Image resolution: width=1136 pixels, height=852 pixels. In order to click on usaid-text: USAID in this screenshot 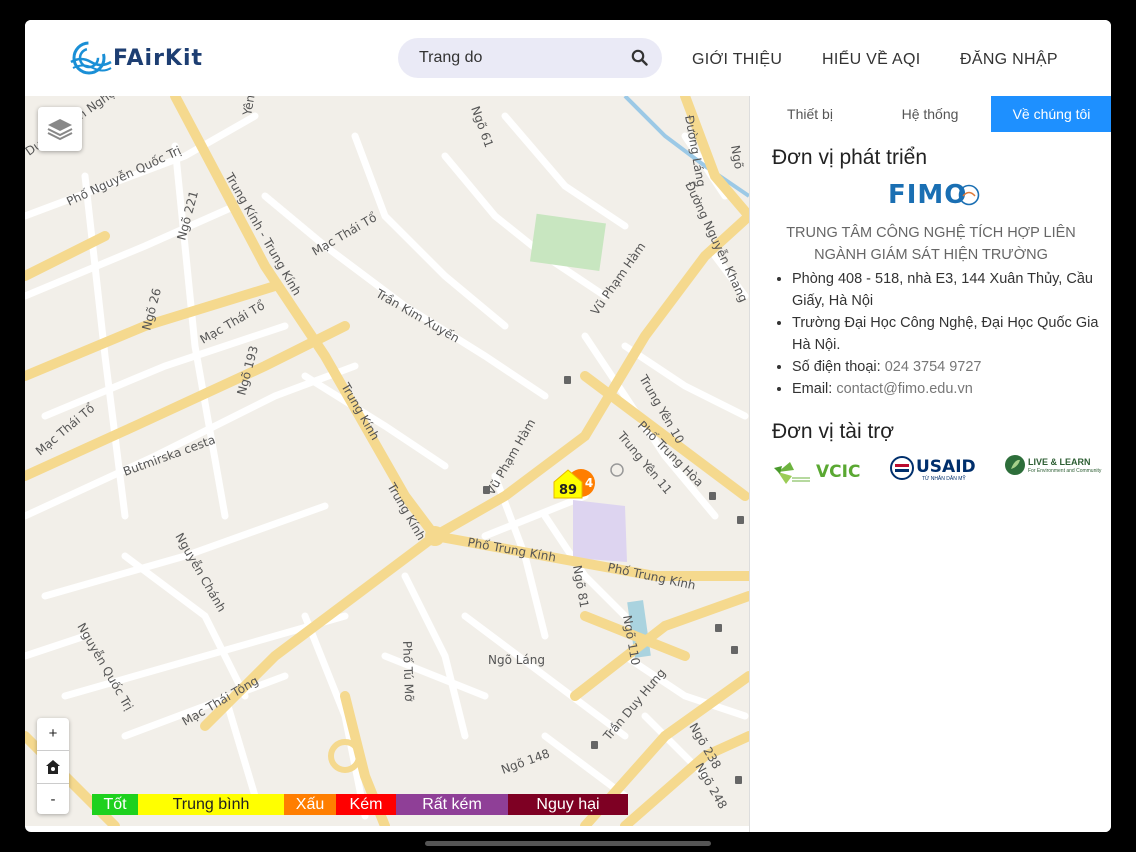, I will do `click(946, 467)`.